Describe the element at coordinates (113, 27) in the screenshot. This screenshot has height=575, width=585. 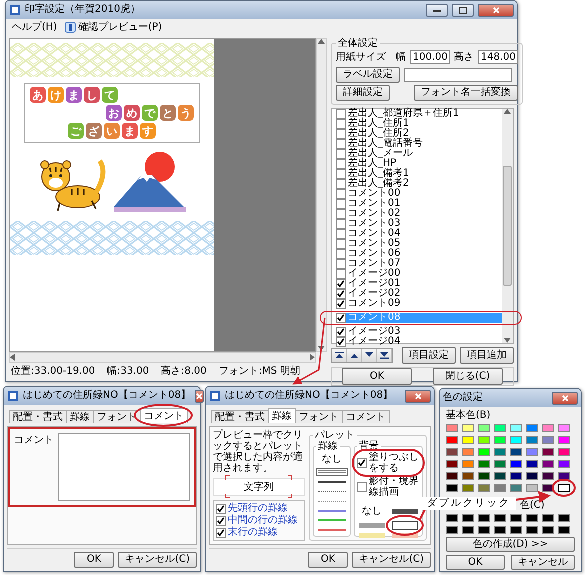
I see `menu-item: 確認プレビュー(P)` at that location.